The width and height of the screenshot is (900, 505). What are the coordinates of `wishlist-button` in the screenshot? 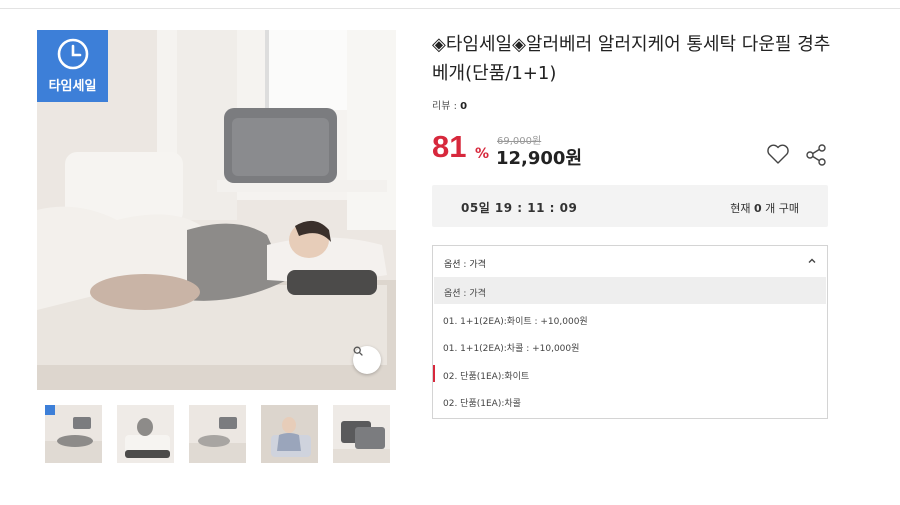 It's located at (778, 154).